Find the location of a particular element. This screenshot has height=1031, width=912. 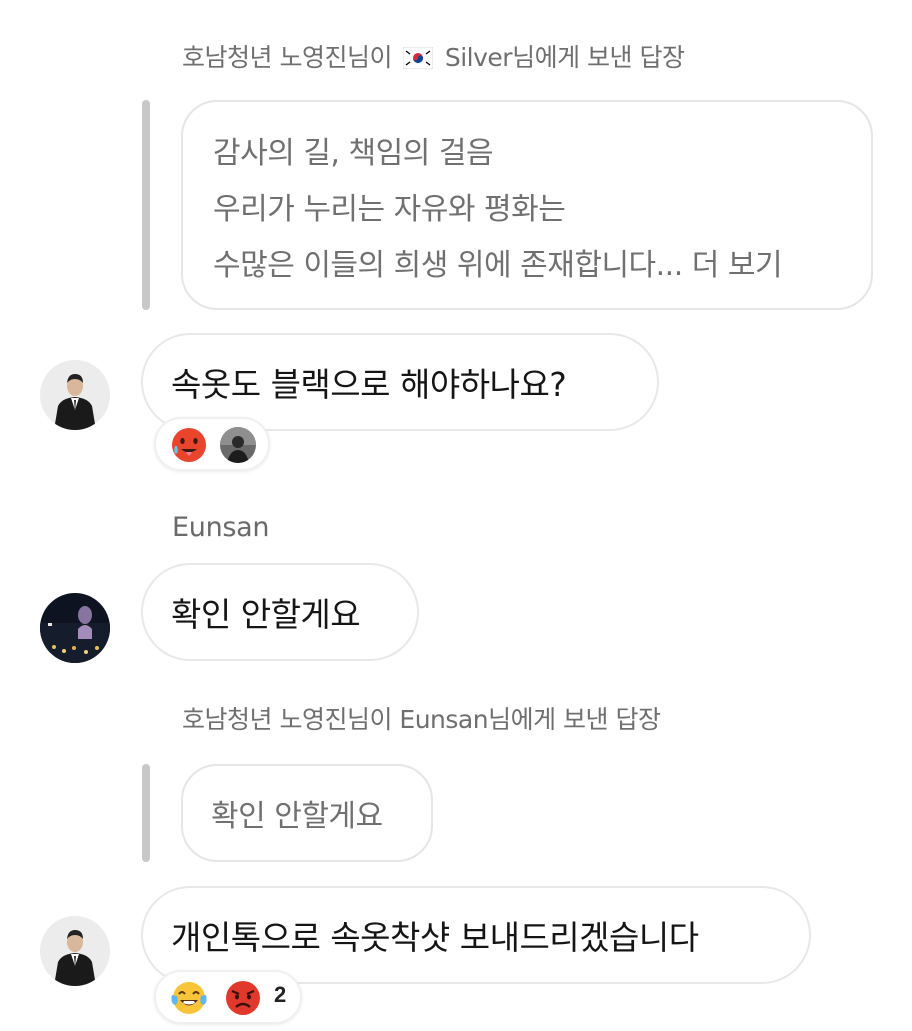

reactor-avatar is located at coordinates (238, 445).